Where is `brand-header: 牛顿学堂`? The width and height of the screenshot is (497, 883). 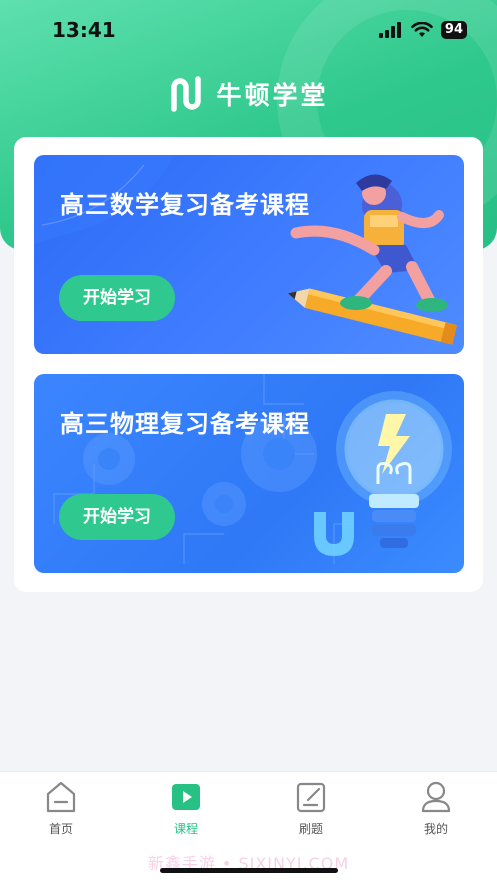
brand-header: 牛顿学堂 is located at coordinates (248, 94).